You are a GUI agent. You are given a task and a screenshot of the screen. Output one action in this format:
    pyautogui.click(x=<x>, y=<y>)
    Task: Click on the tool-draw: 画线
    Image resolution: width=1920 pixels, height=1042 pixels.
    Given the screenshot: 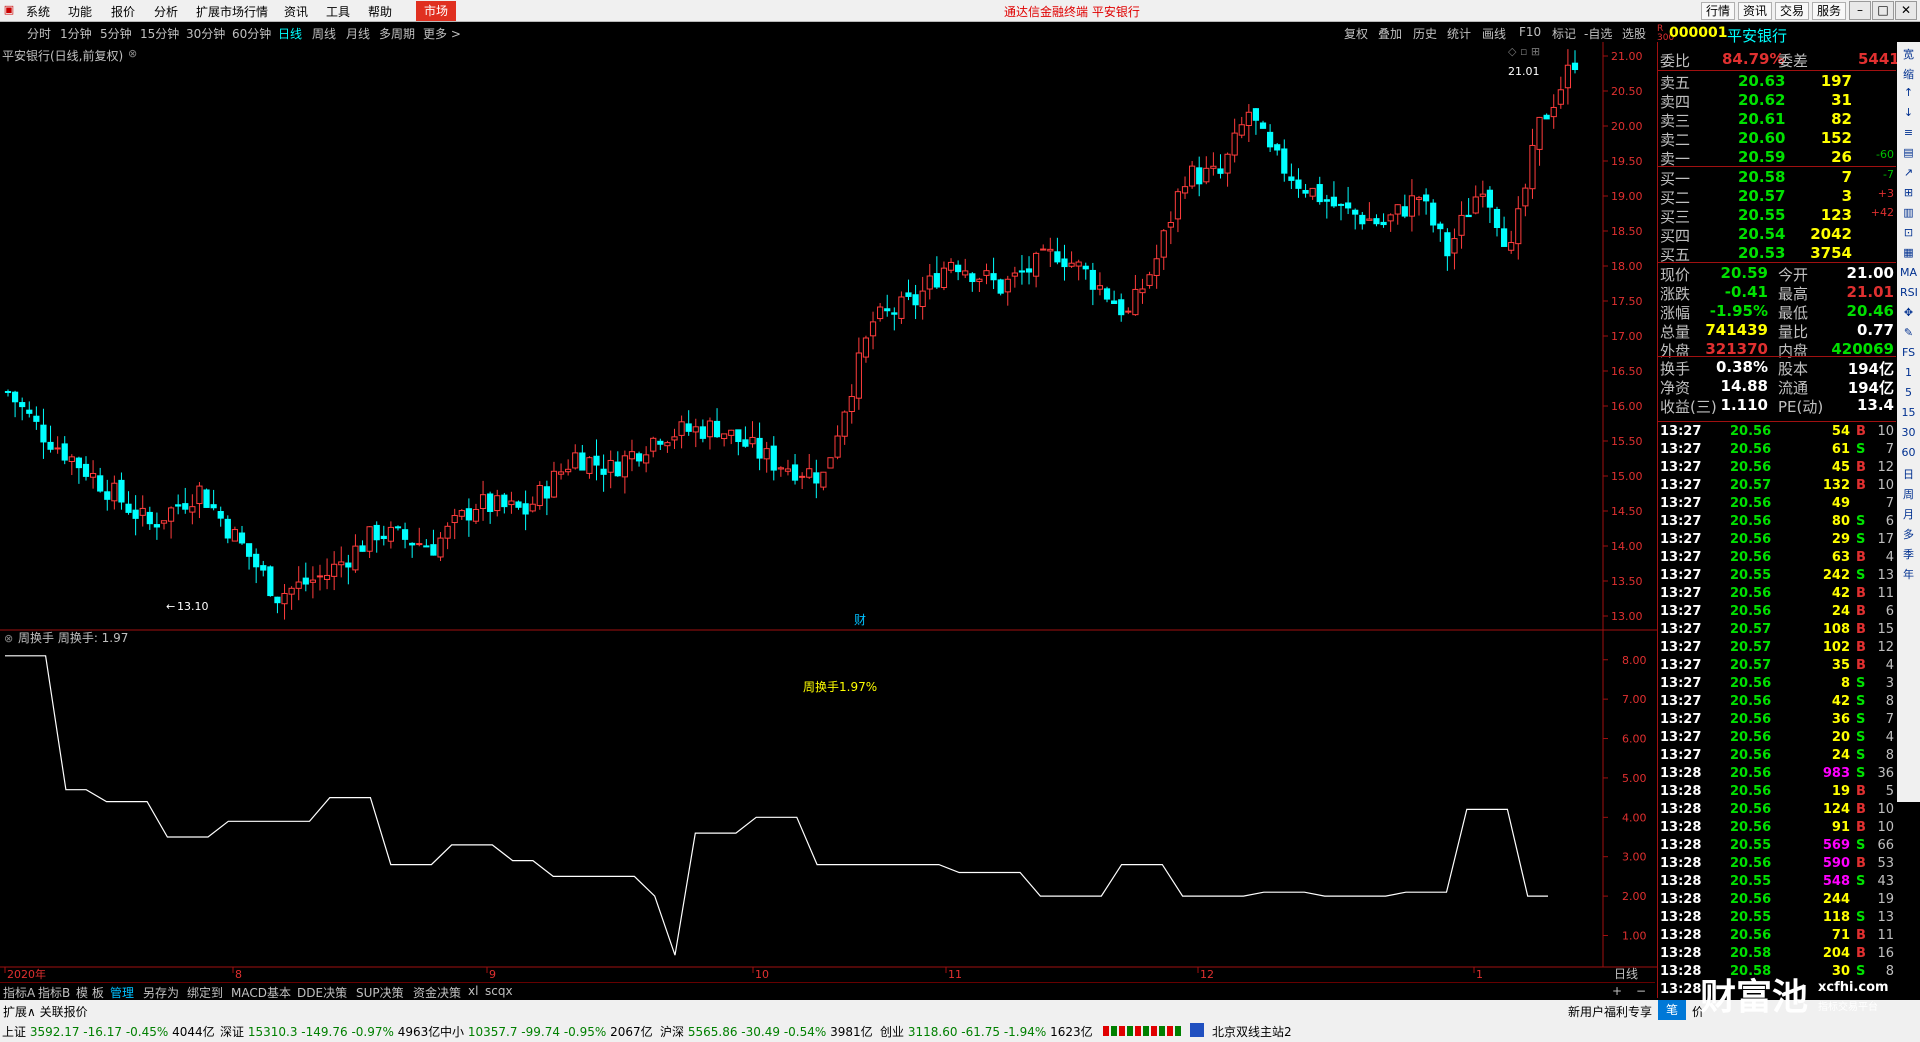 What is the action you would take?
    pyautogui.click(x=1494, y=33)
    